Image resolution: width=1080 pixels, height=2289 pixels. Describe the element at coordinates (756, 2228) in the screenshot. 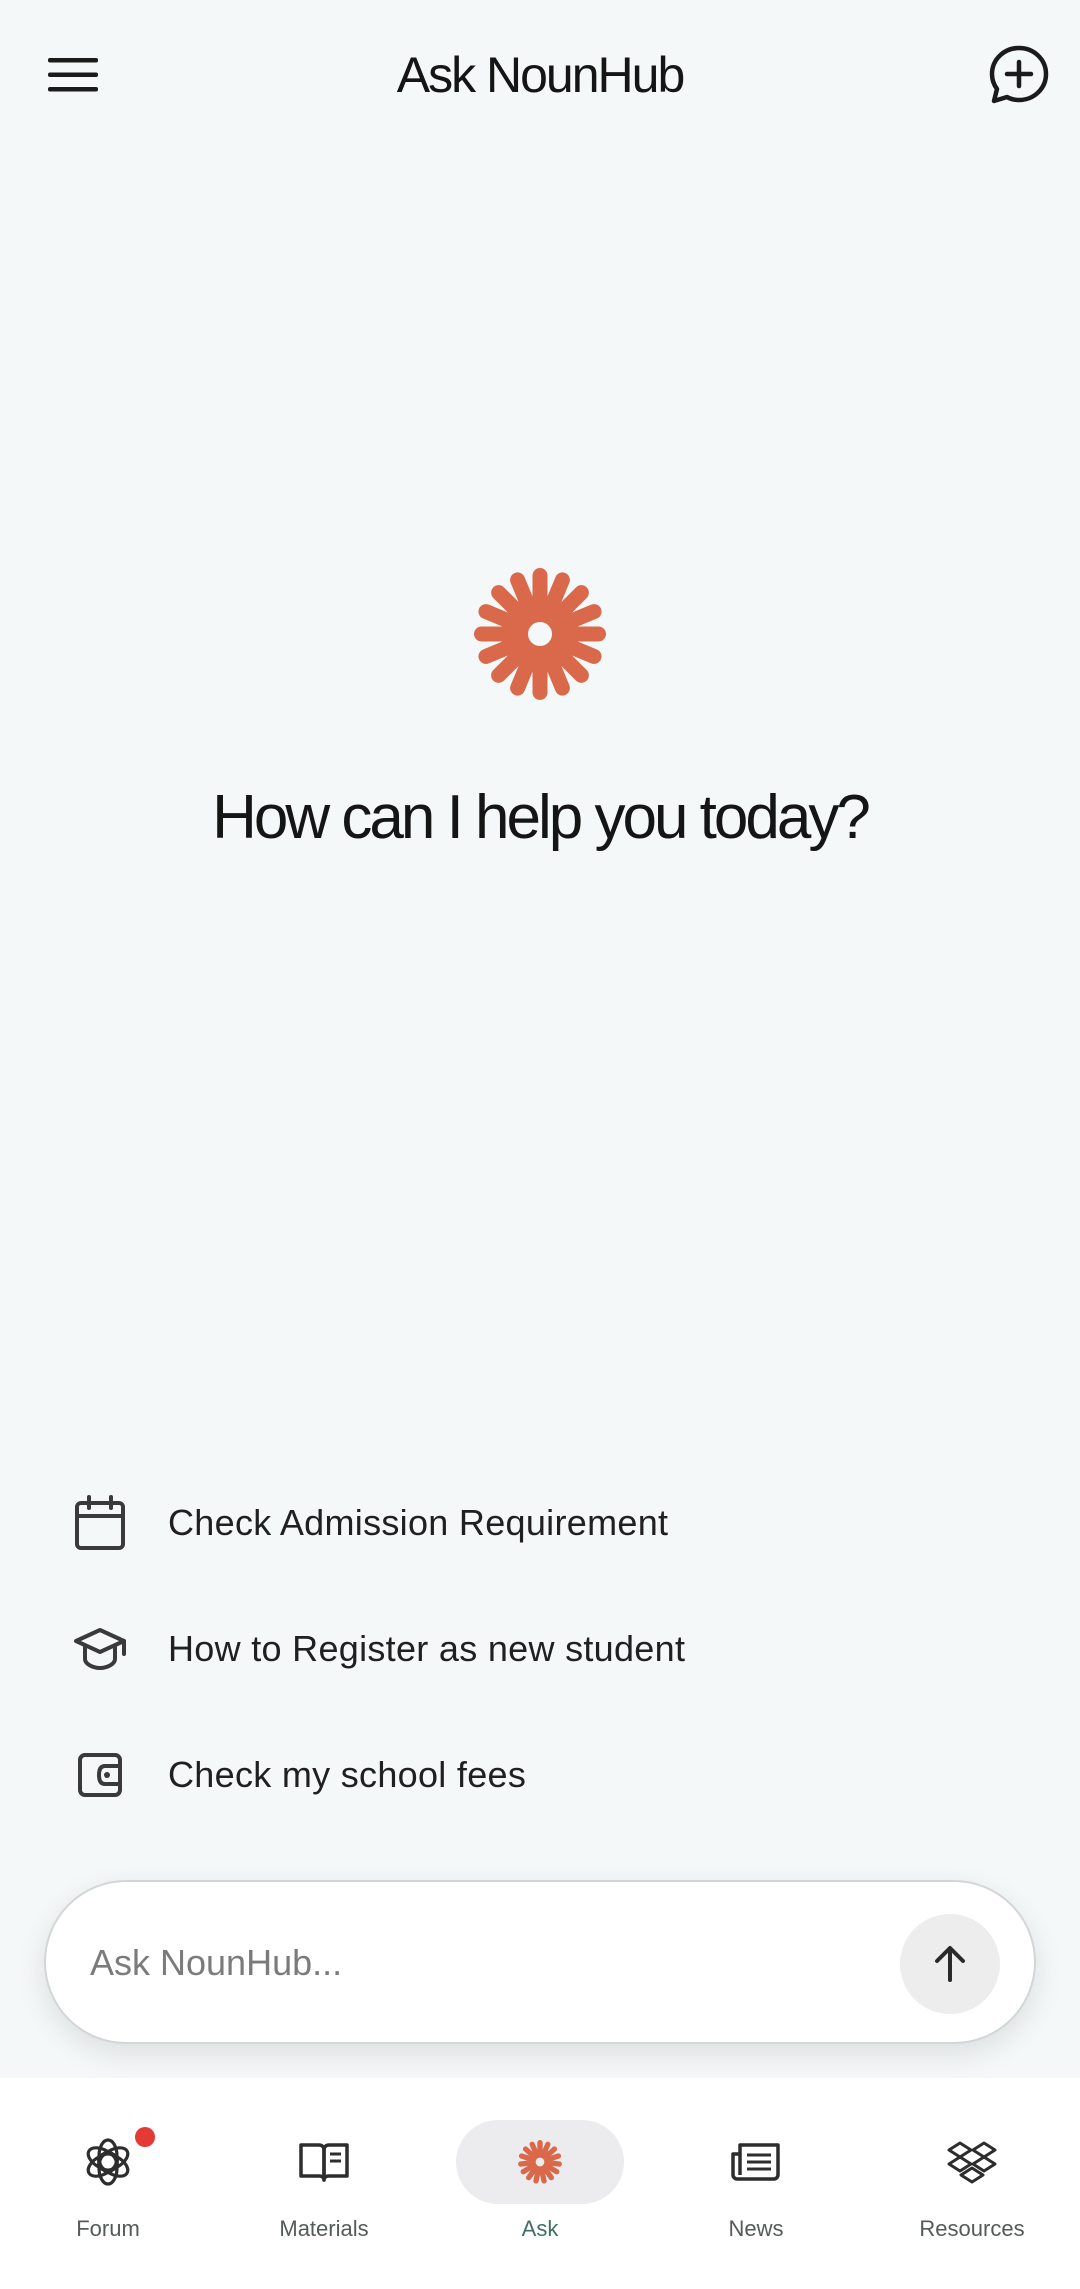

I see `nav-label: News` at that location.